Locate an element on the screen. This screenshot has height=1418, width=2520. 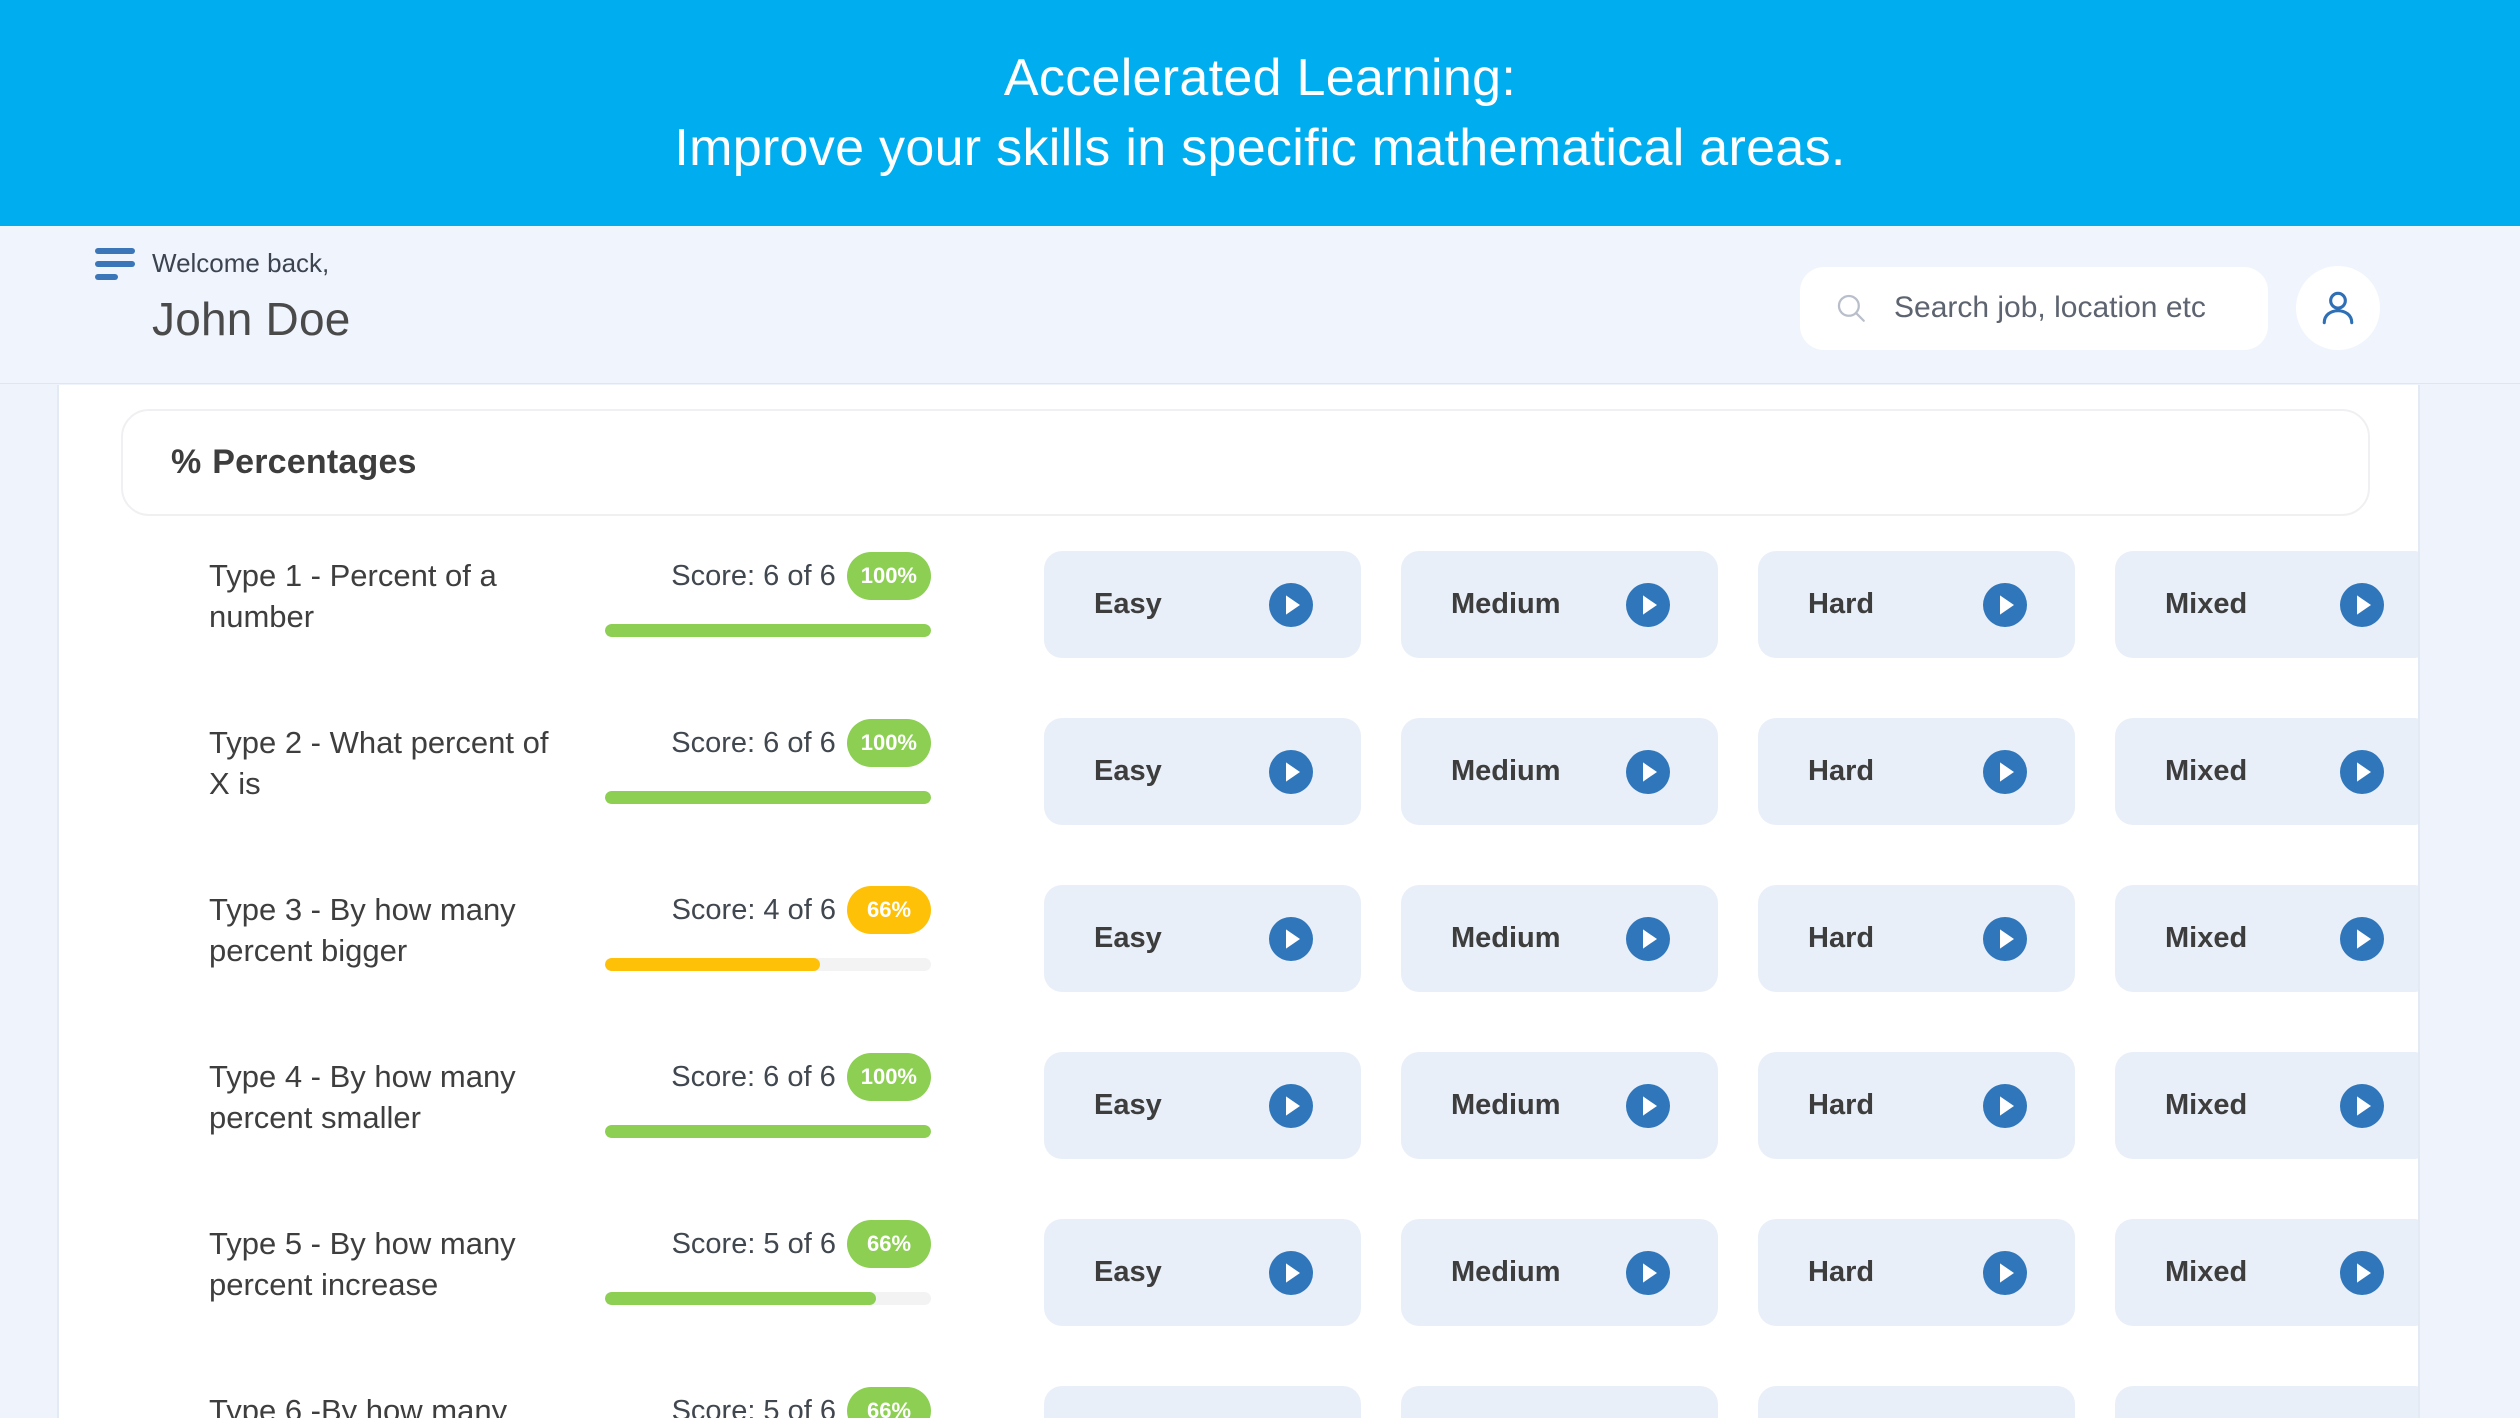
avatar is located at coordinates (2338, 308).